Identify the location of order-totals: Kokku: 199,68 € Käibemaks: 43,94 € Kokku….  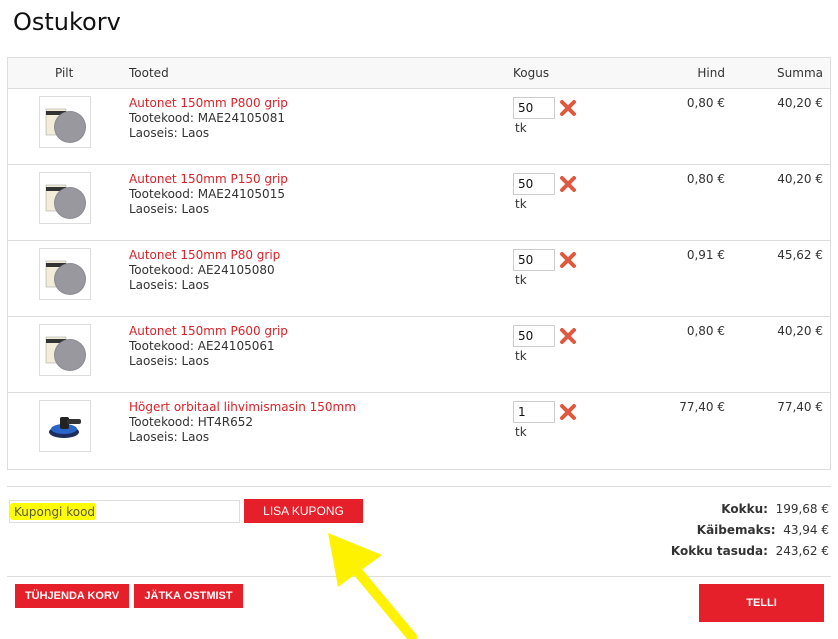
(750, 530).